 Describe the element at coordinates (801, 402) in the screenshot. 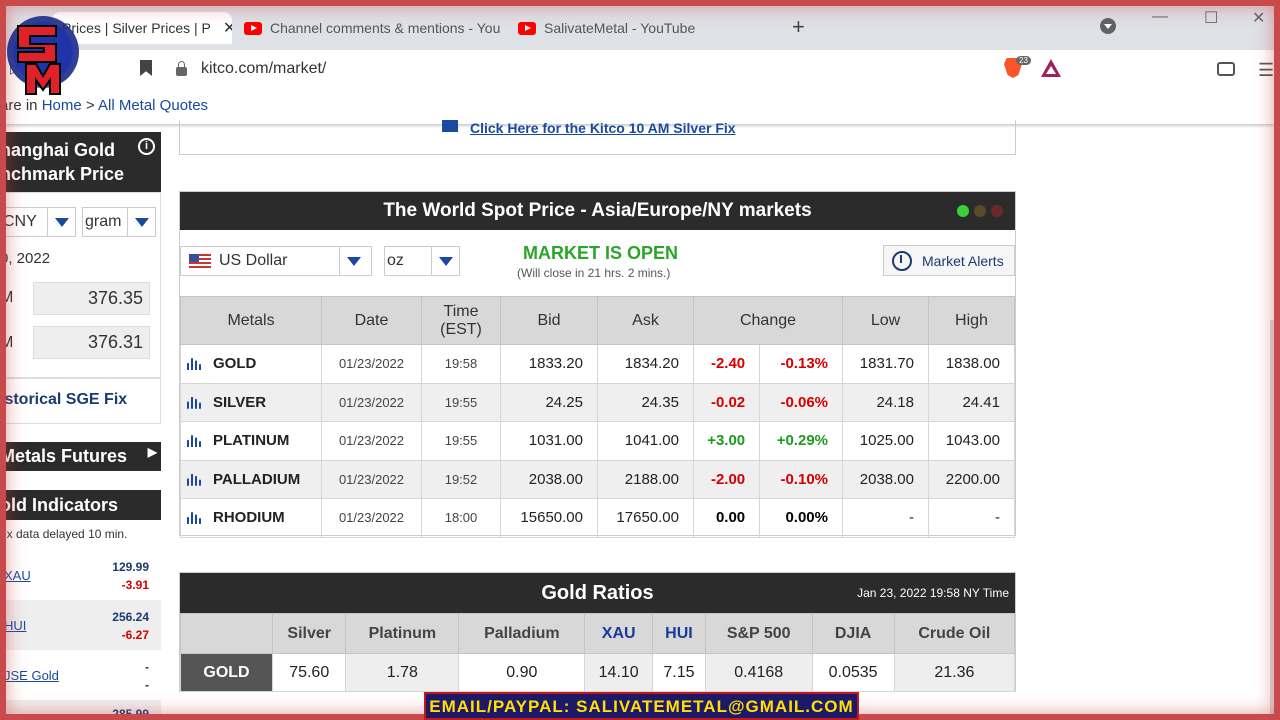

I see `change-percent-cell: -0.06%` at that location.